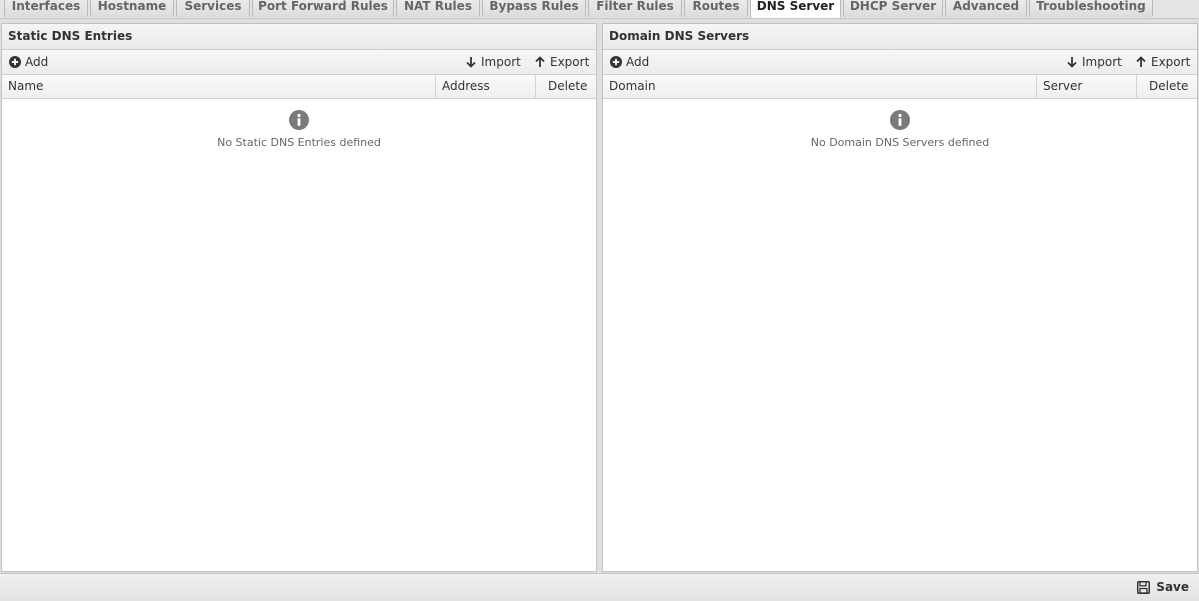 The image size is (1199, 601). I want to click on tab-bypass-rules: Bypass Rules, so click(534, 8).